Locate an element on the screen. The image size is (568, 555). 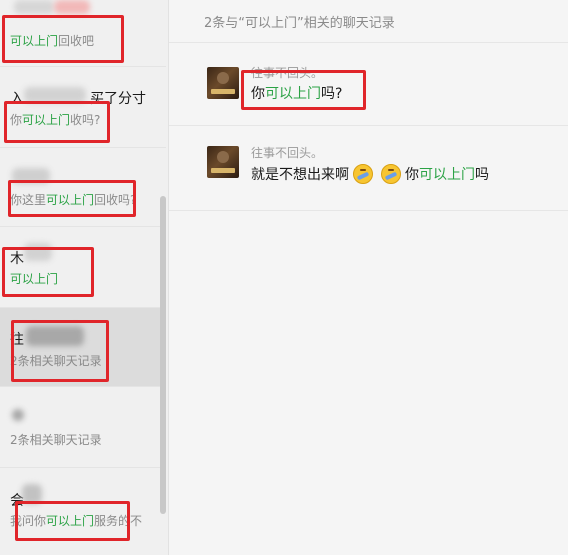
chat-record-item: 往事不回头。 就是不想出来啊 你可以上门吗 is located at coordinates (368, 168).